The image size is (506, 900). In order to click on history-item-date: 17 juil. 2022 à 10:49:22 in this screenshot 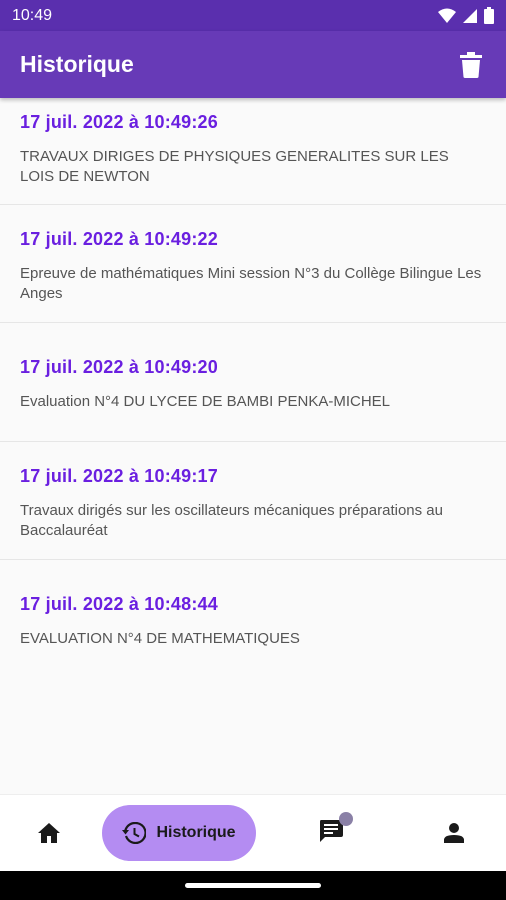, I will do `click(119, 239)`.